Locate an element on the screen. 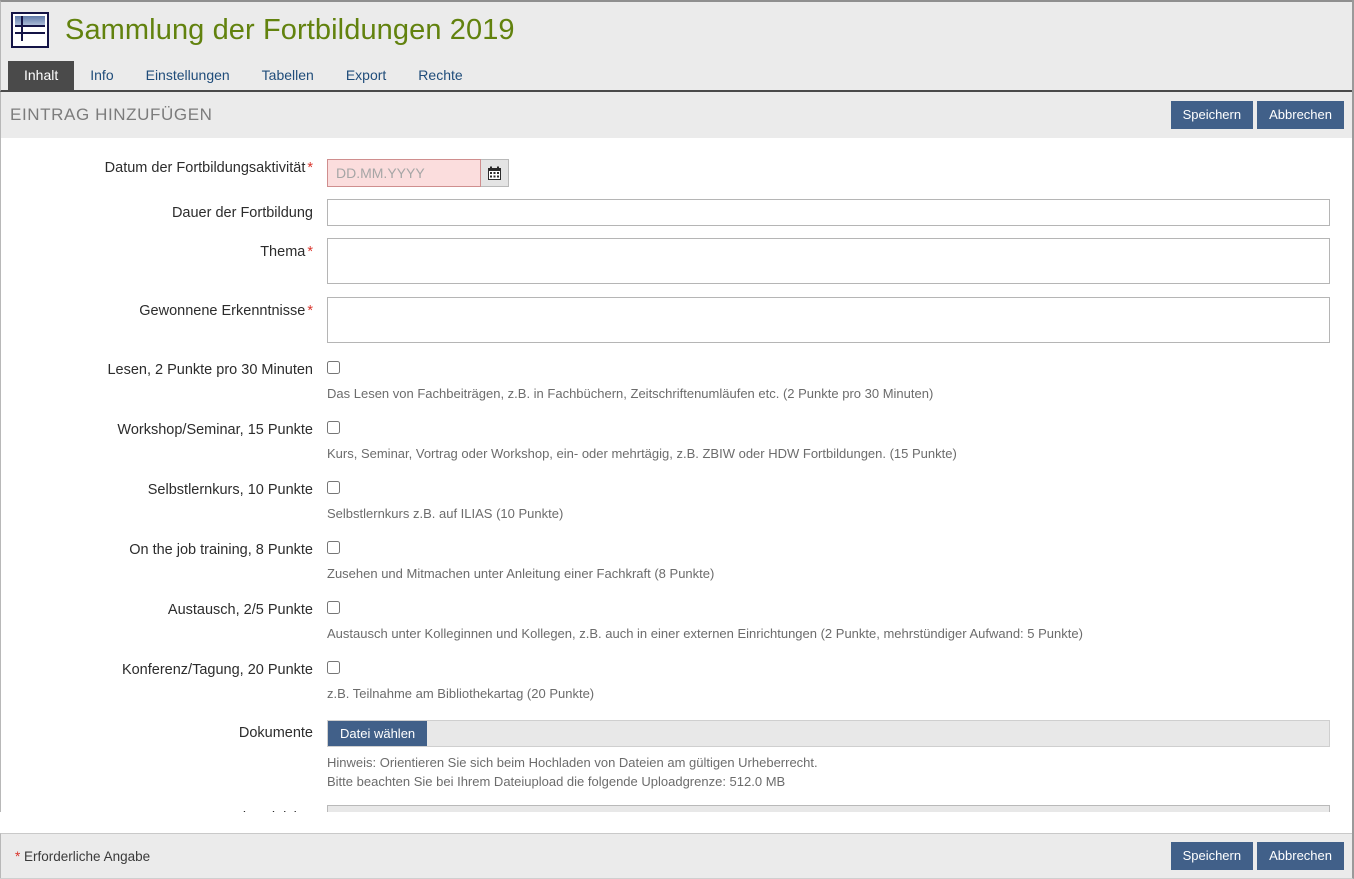 This screenshot has width=1354, height=879. duration-input is located at coordinates (828, 212).